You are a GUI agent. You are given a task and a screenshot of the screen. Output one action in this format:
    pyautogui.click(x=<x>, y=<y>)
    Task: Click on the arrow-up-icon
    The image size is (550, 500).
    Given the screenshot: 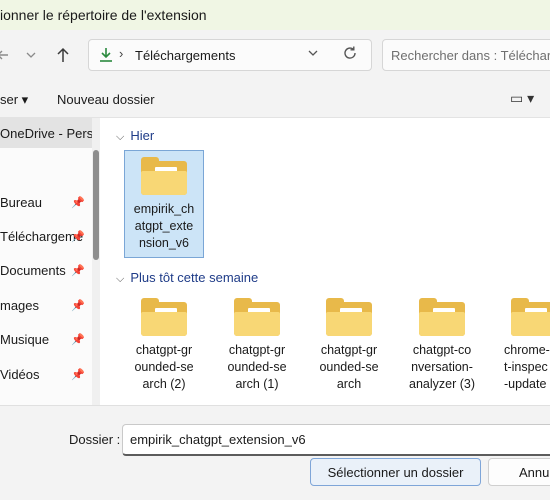 What is the action you would take?
    pyautogui.click(x=63, y=55)
    